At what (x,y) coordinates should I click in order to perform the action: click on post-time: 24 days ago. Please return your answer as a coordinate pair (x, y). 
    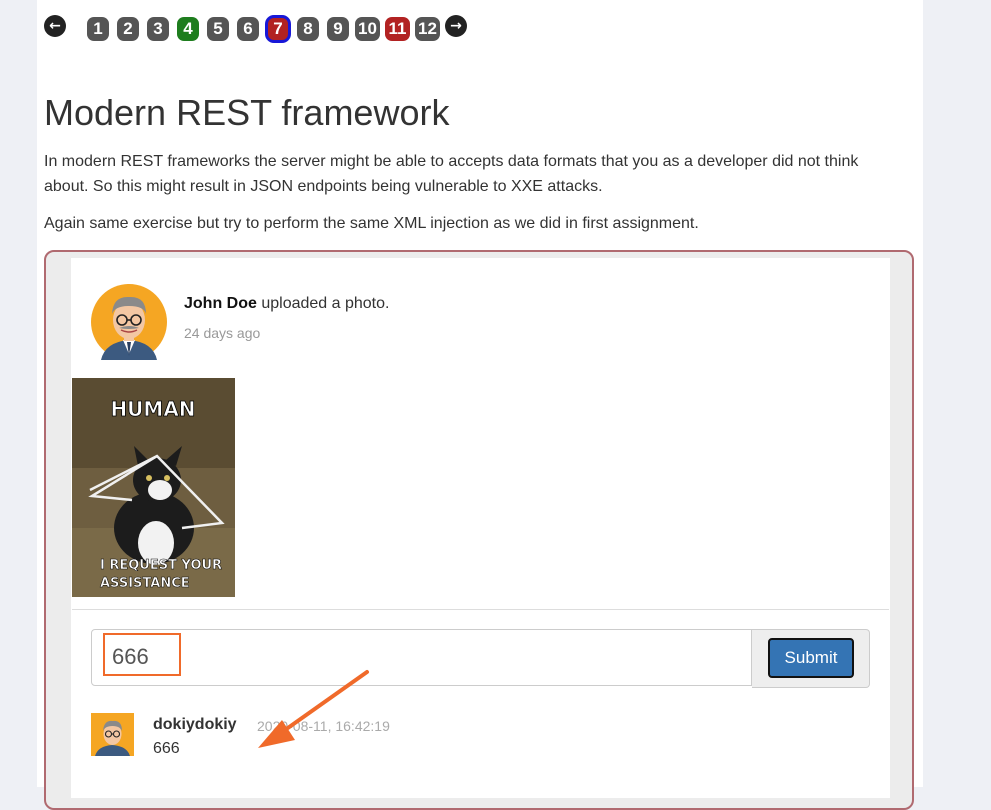
    Looking at the image, I should click on (222, 333).